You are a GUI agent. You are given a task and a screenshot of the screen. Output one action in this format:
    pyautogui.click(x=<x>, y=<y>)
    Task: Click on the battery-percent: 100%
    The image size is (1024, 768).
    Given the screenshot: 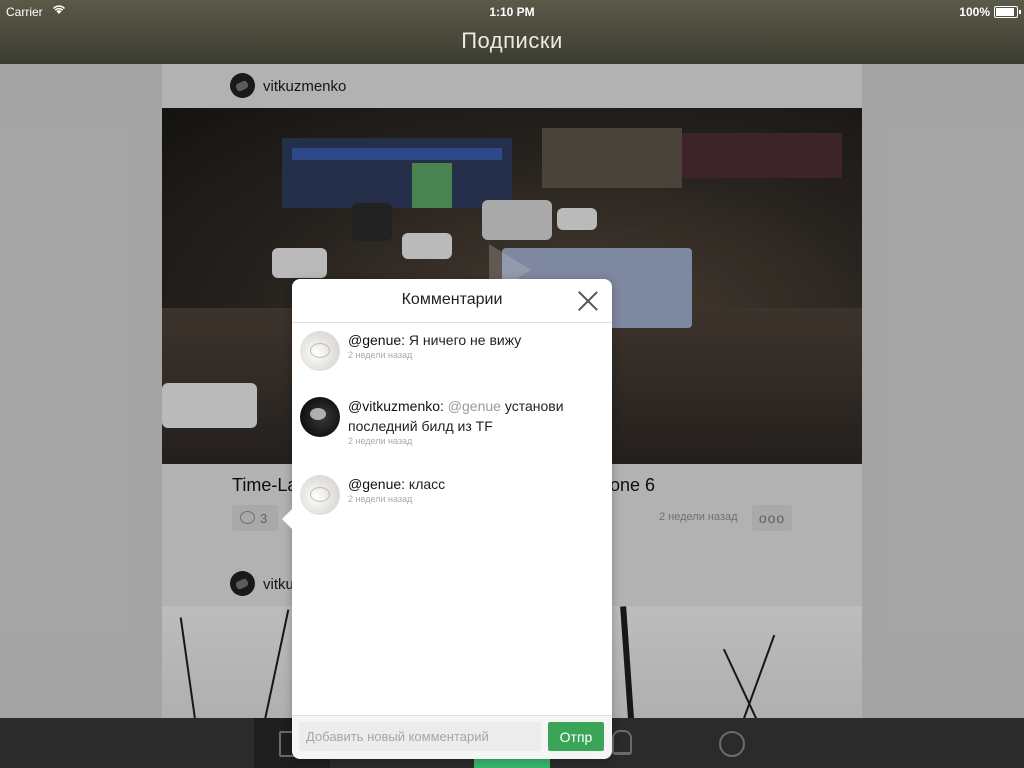 What is the action you would take?
    pyautogui.click(x=974, y=12)
    